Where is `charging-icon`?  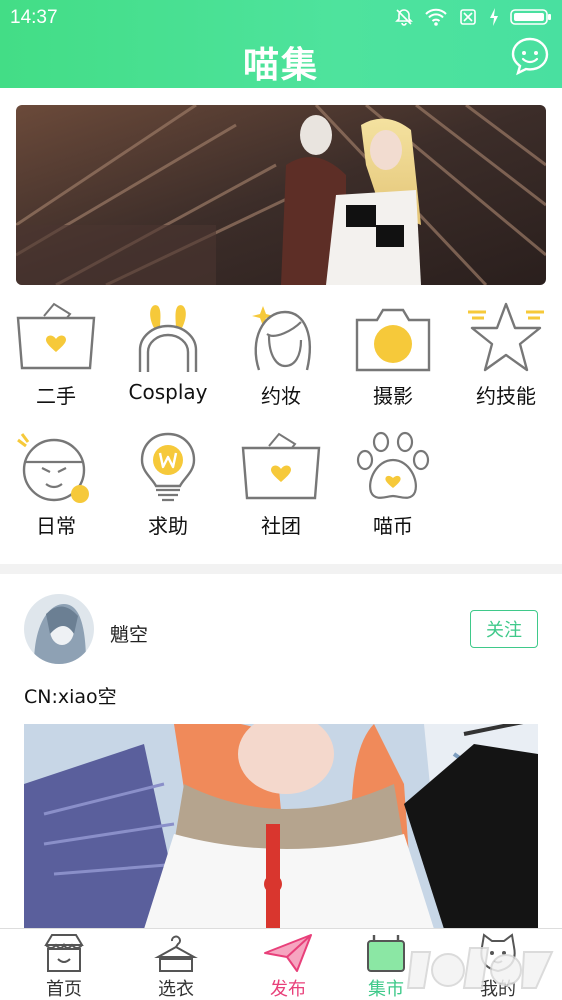
charging-icon is located at coordinates (494, 19).